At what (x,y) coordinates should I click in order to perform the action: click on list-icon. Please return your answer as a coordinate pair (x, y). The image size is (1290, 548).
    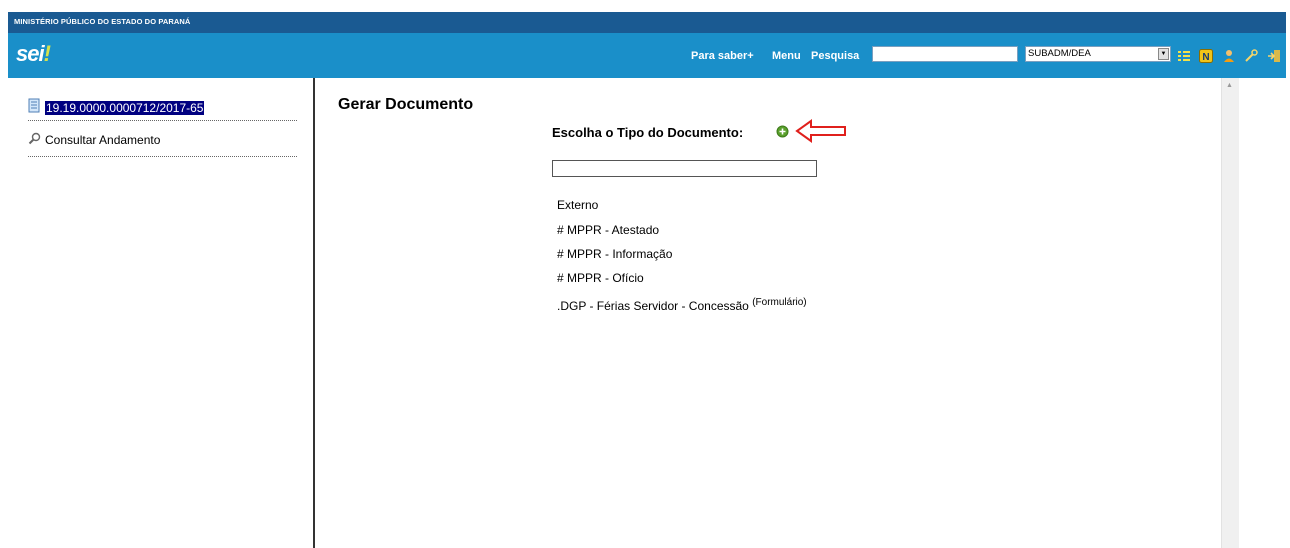
    Looking at the image, I should click on (1184, 56).